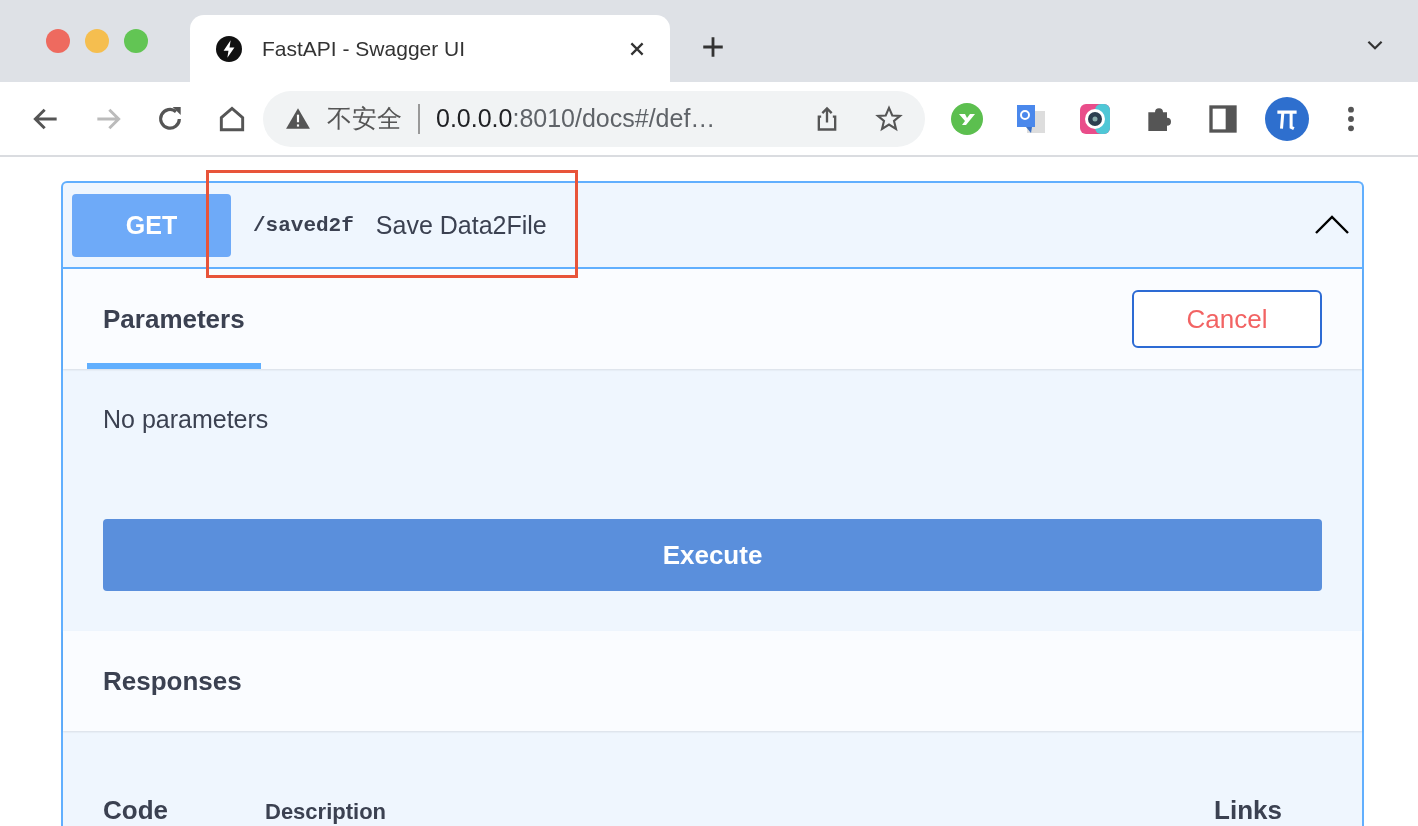 This screenshot has width=1418, height=826. I want to click on security-label: 不安全, so click(364, 118).